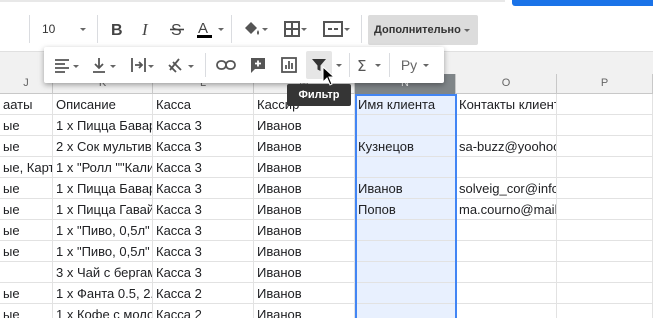 The width and height of the screenshot is (653, 318). I want to click on more-button: Дополнительно, so click(423, 30).